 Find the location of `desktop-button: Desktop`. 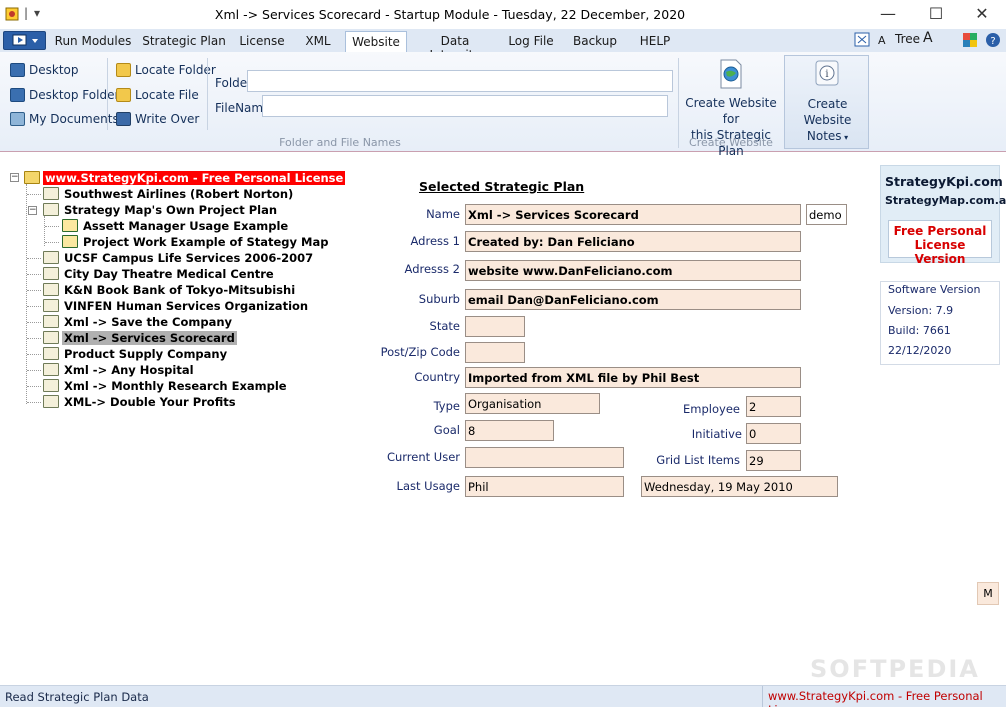

desktop-button: Desktop is located at coordinates (44, 70).